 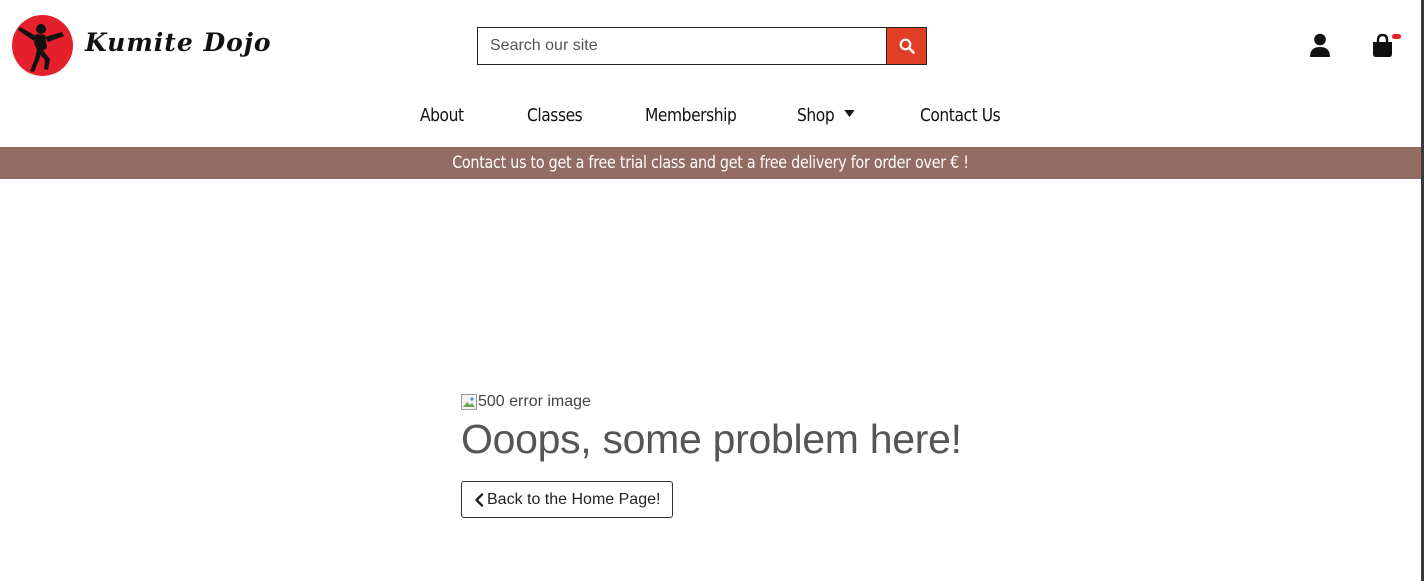 What do you see at coordinates (479, 499) in the screenshot?
I see `chevron-left-icon` at bounding box center [479, 499].